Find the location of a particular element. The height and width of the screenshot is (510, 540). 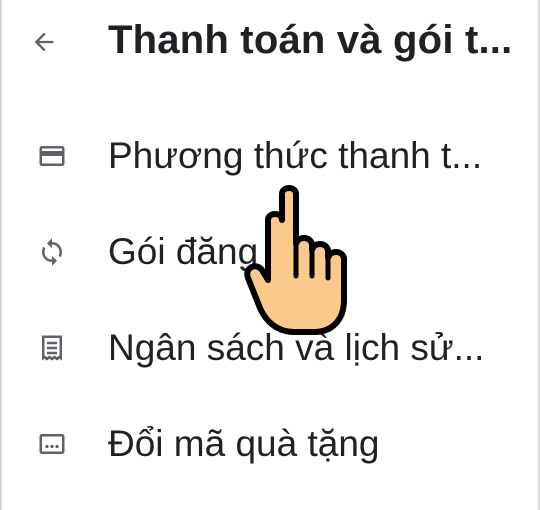

gift-card-icon is located at coordinates (52, 444).